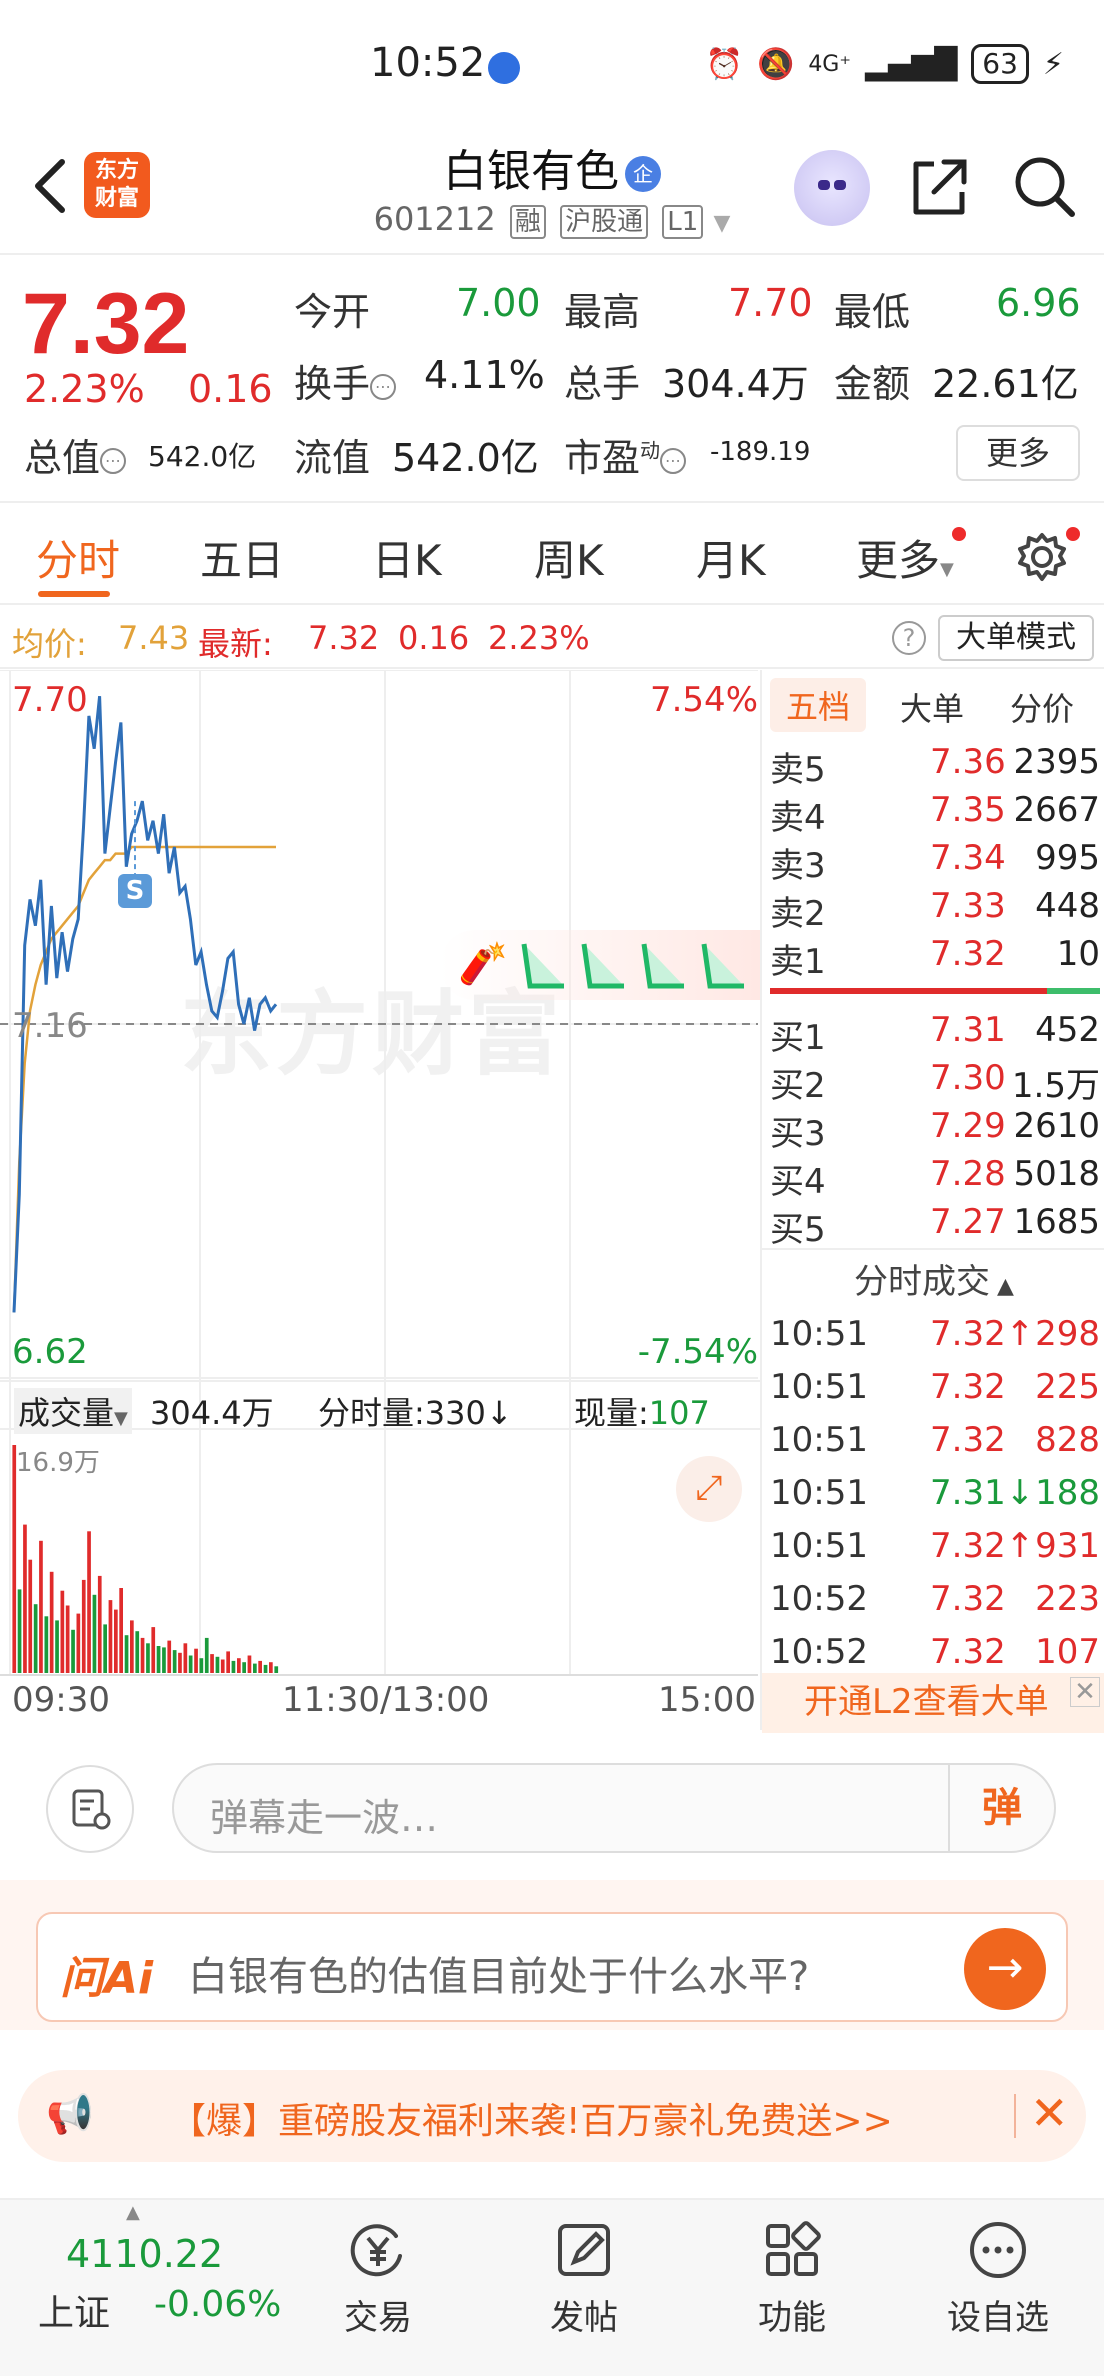 Image resolution: width=1104 pixels, height=2376 pixels. What do you see at coordinates (1005, 1969) in the screenshot?
I see `arrow-right-icon: →` at bounding box center [1005, 1969].